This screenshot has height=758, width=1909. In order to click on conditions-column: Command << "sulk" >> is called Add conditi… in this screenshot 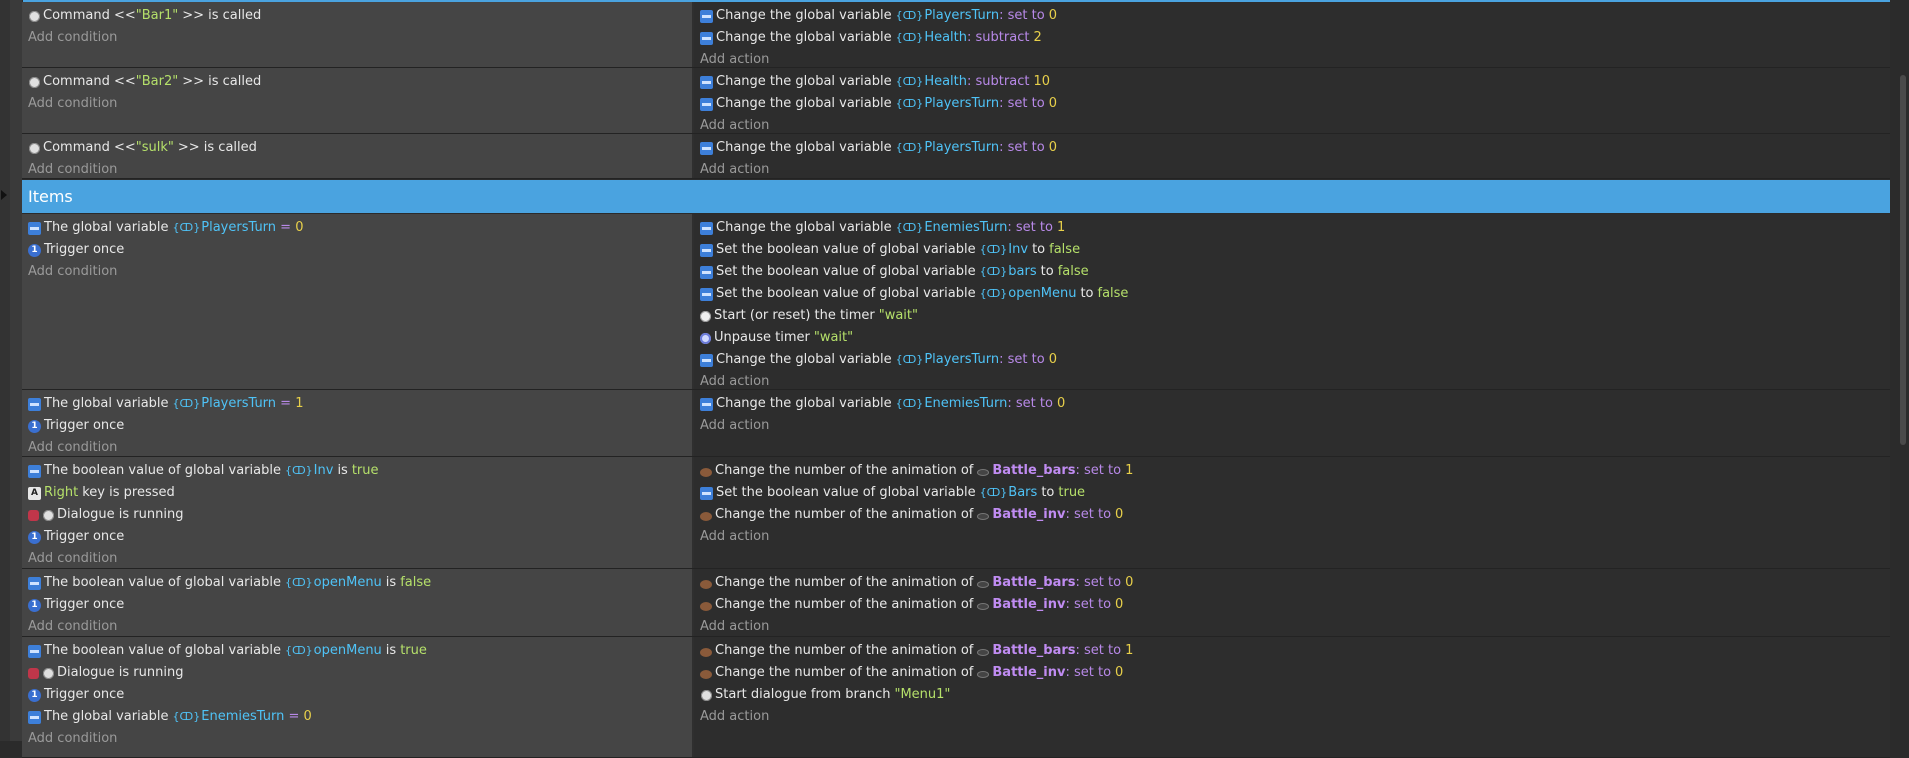, I will do `click(358, 156)`.